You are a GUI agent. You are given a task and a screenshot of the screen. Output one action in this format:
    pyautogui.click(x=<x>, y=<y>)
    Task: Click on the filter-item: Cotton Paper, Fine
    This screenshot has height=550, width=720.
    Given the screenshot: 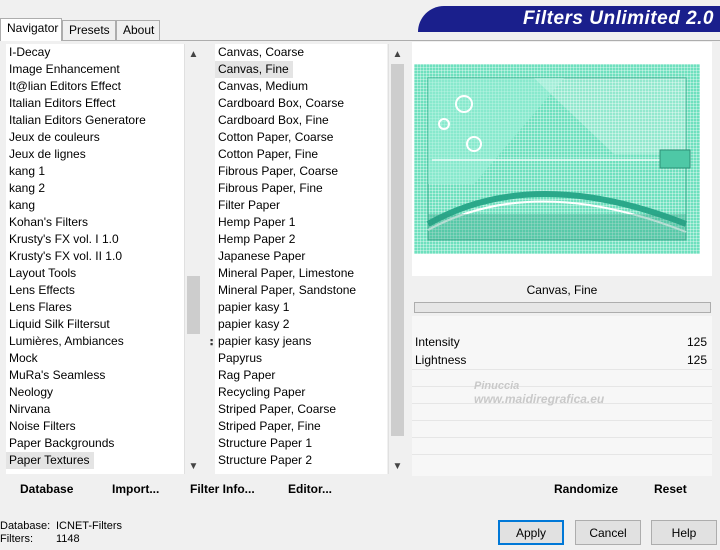 What is the action you would take?
    pyautogui.click(x=301, y=154)
    